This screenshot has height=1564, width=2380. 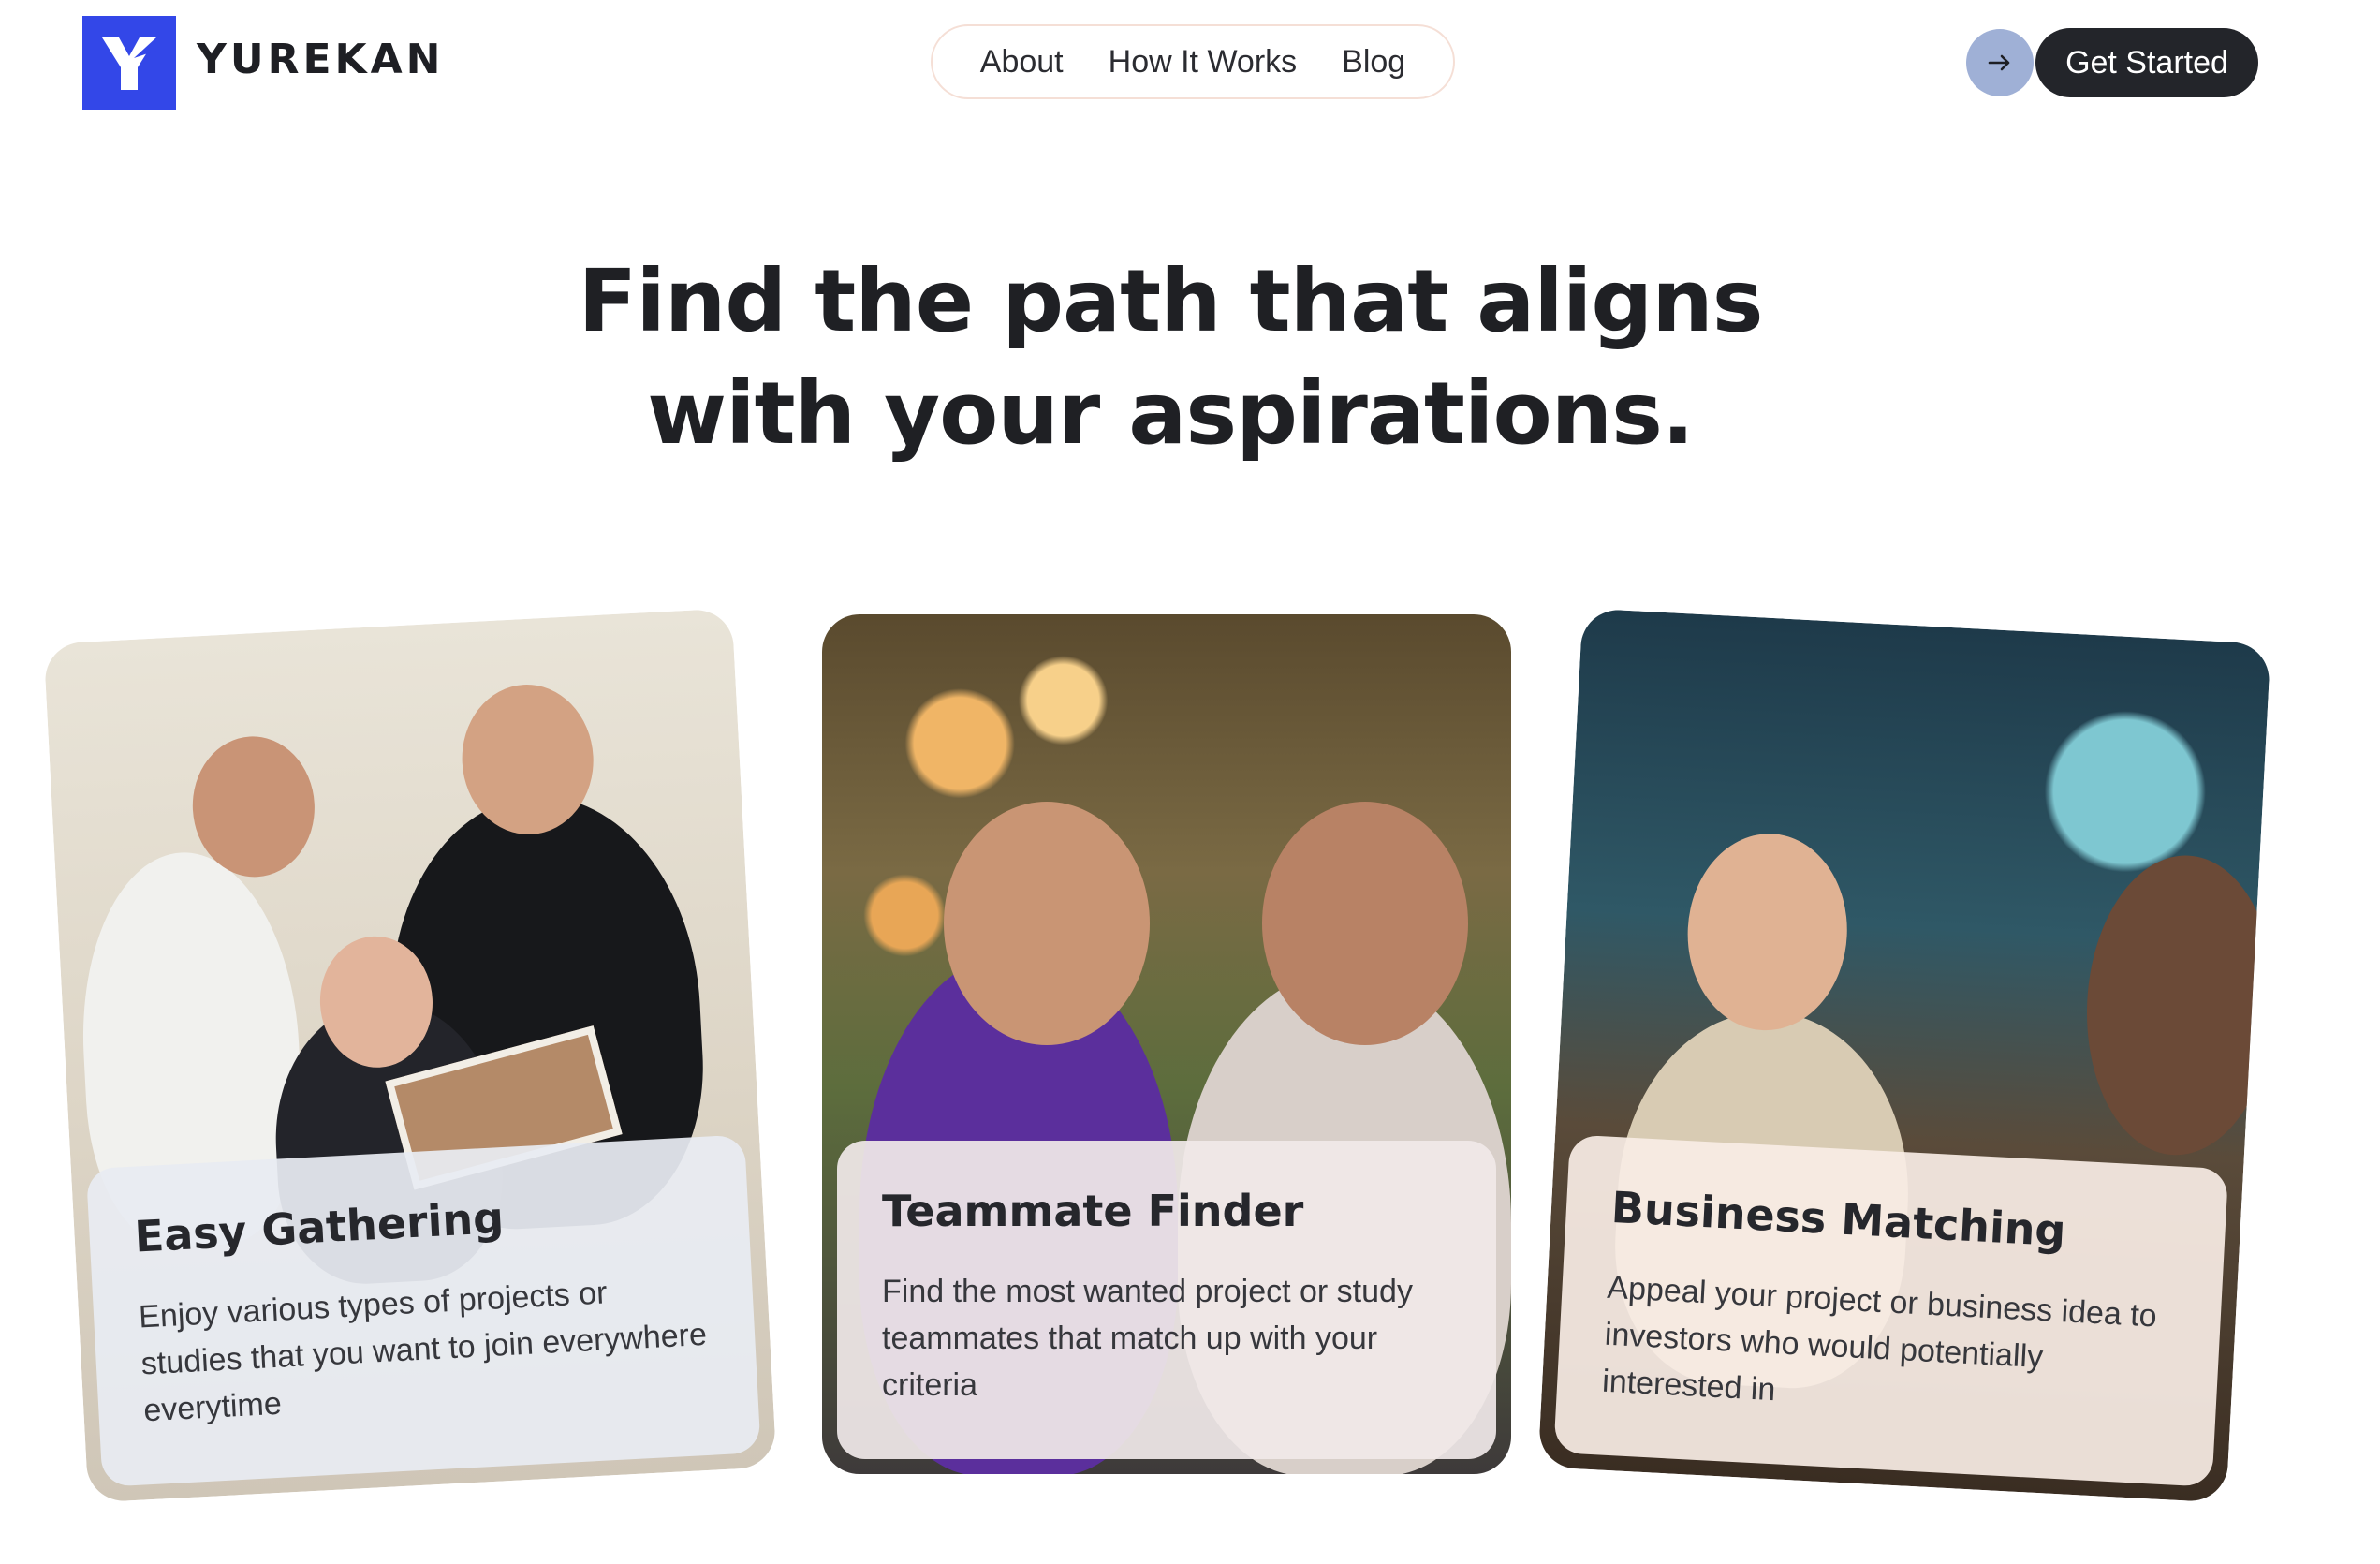 I want to click on logo-icon, so click(x=129, y=63).